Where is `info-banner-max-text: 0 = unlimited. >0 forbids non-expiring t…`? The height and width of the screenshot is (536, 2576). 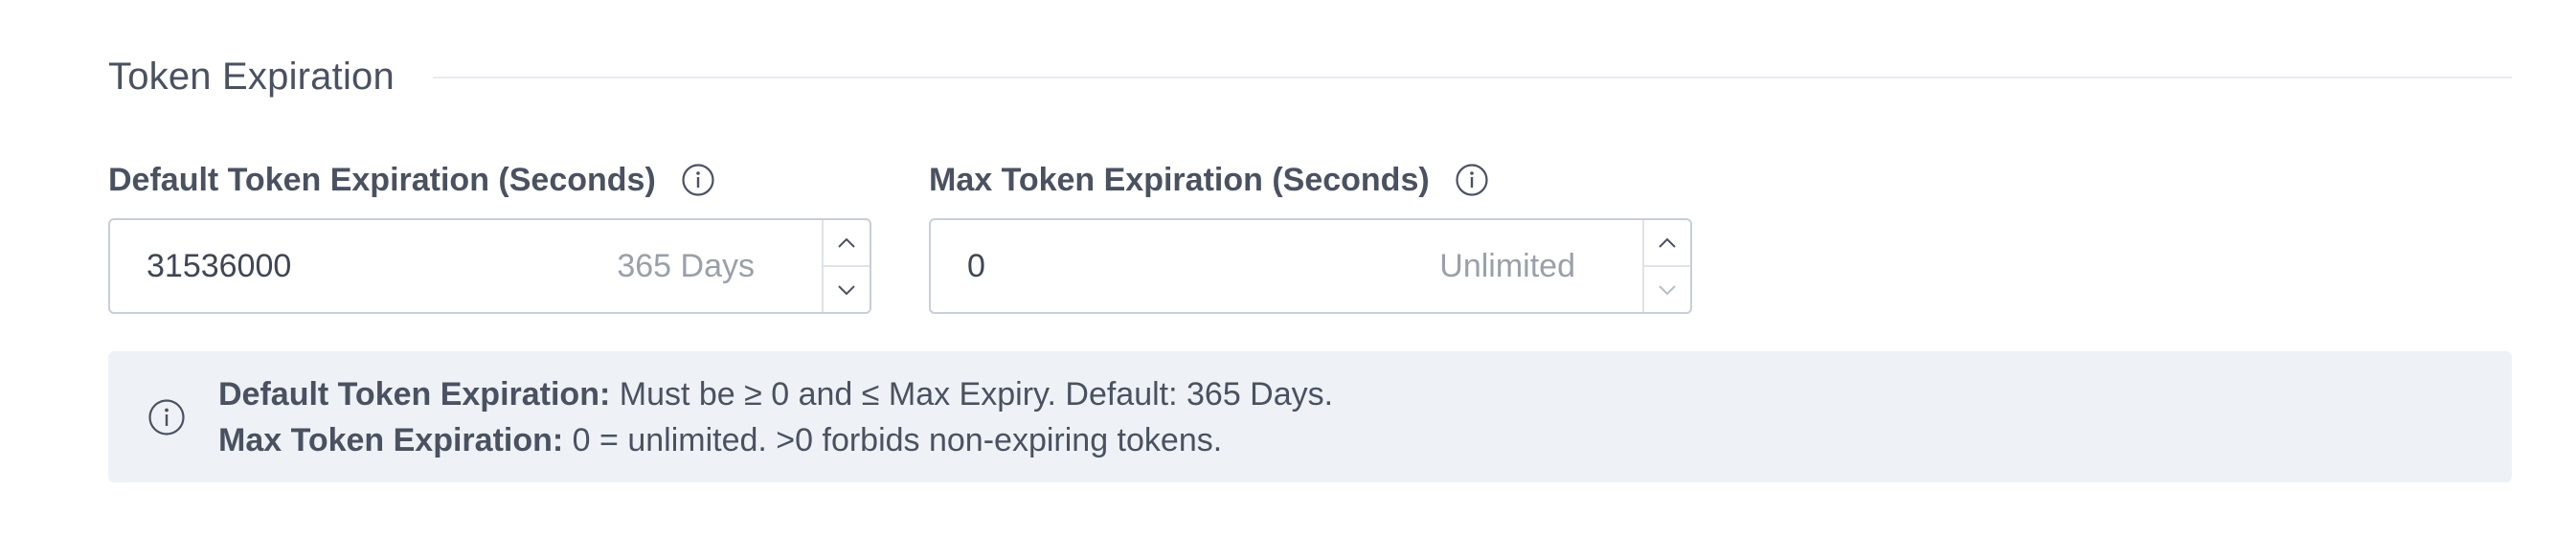
info-banner-max-text: 0 = unlimited. >0 forbids non-expiring t… is located at coordinates (893, 439).